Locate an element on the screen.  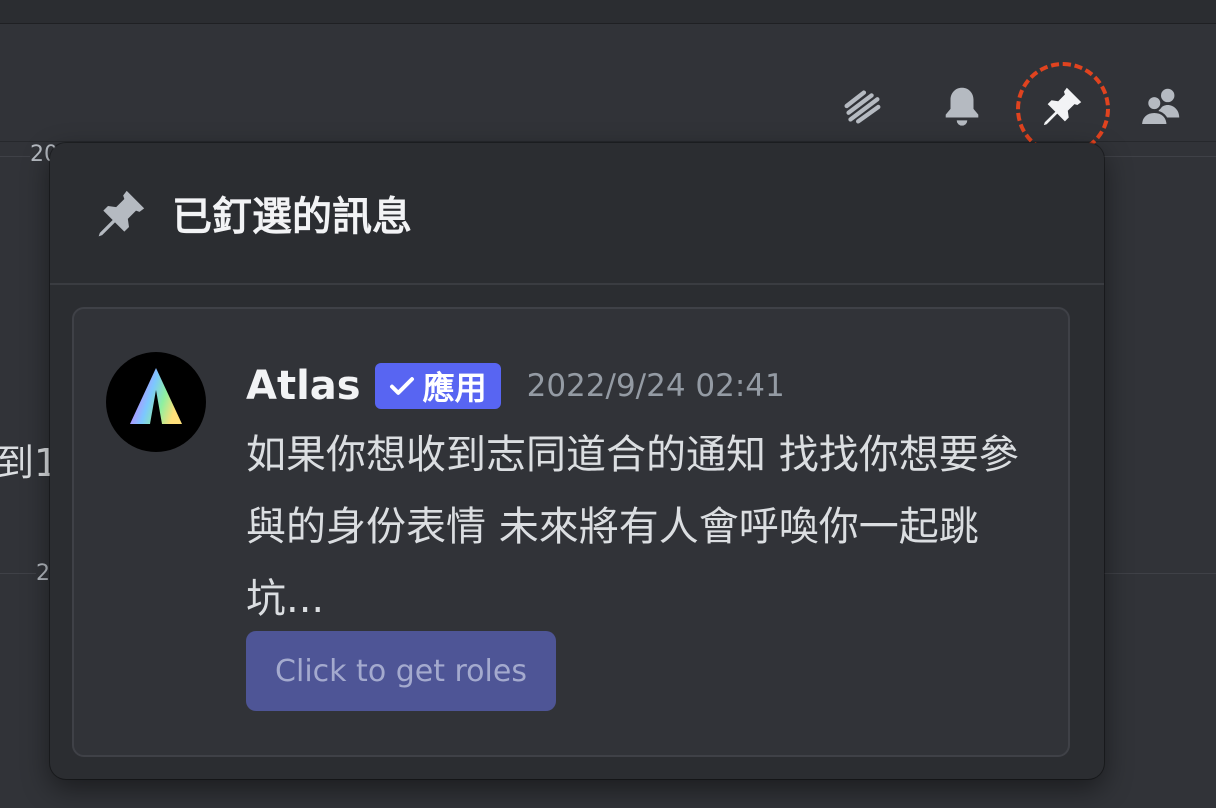
threads-icon is located at coordinates (862, 106).